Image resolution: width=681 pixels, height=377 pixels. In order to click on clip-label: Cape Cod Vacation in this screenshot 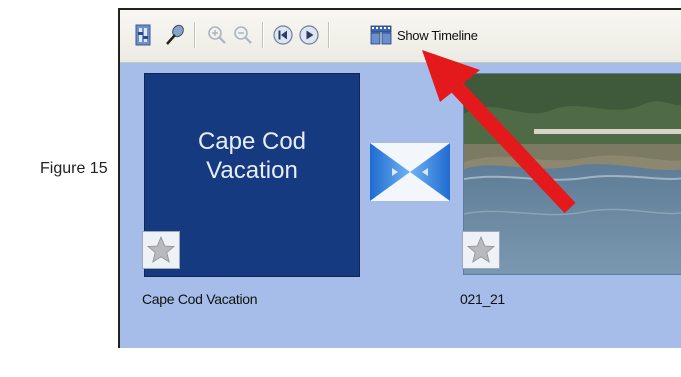, I will do `click(200, 299)`.